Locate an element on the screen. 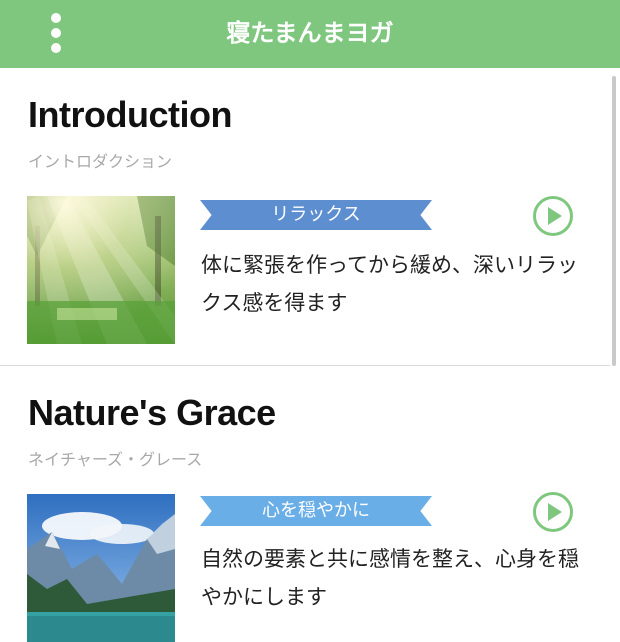 The height and width of the screenshot is (642, 620). app-title: 寝たまんまヨガ is located at coordinates (310, 33).